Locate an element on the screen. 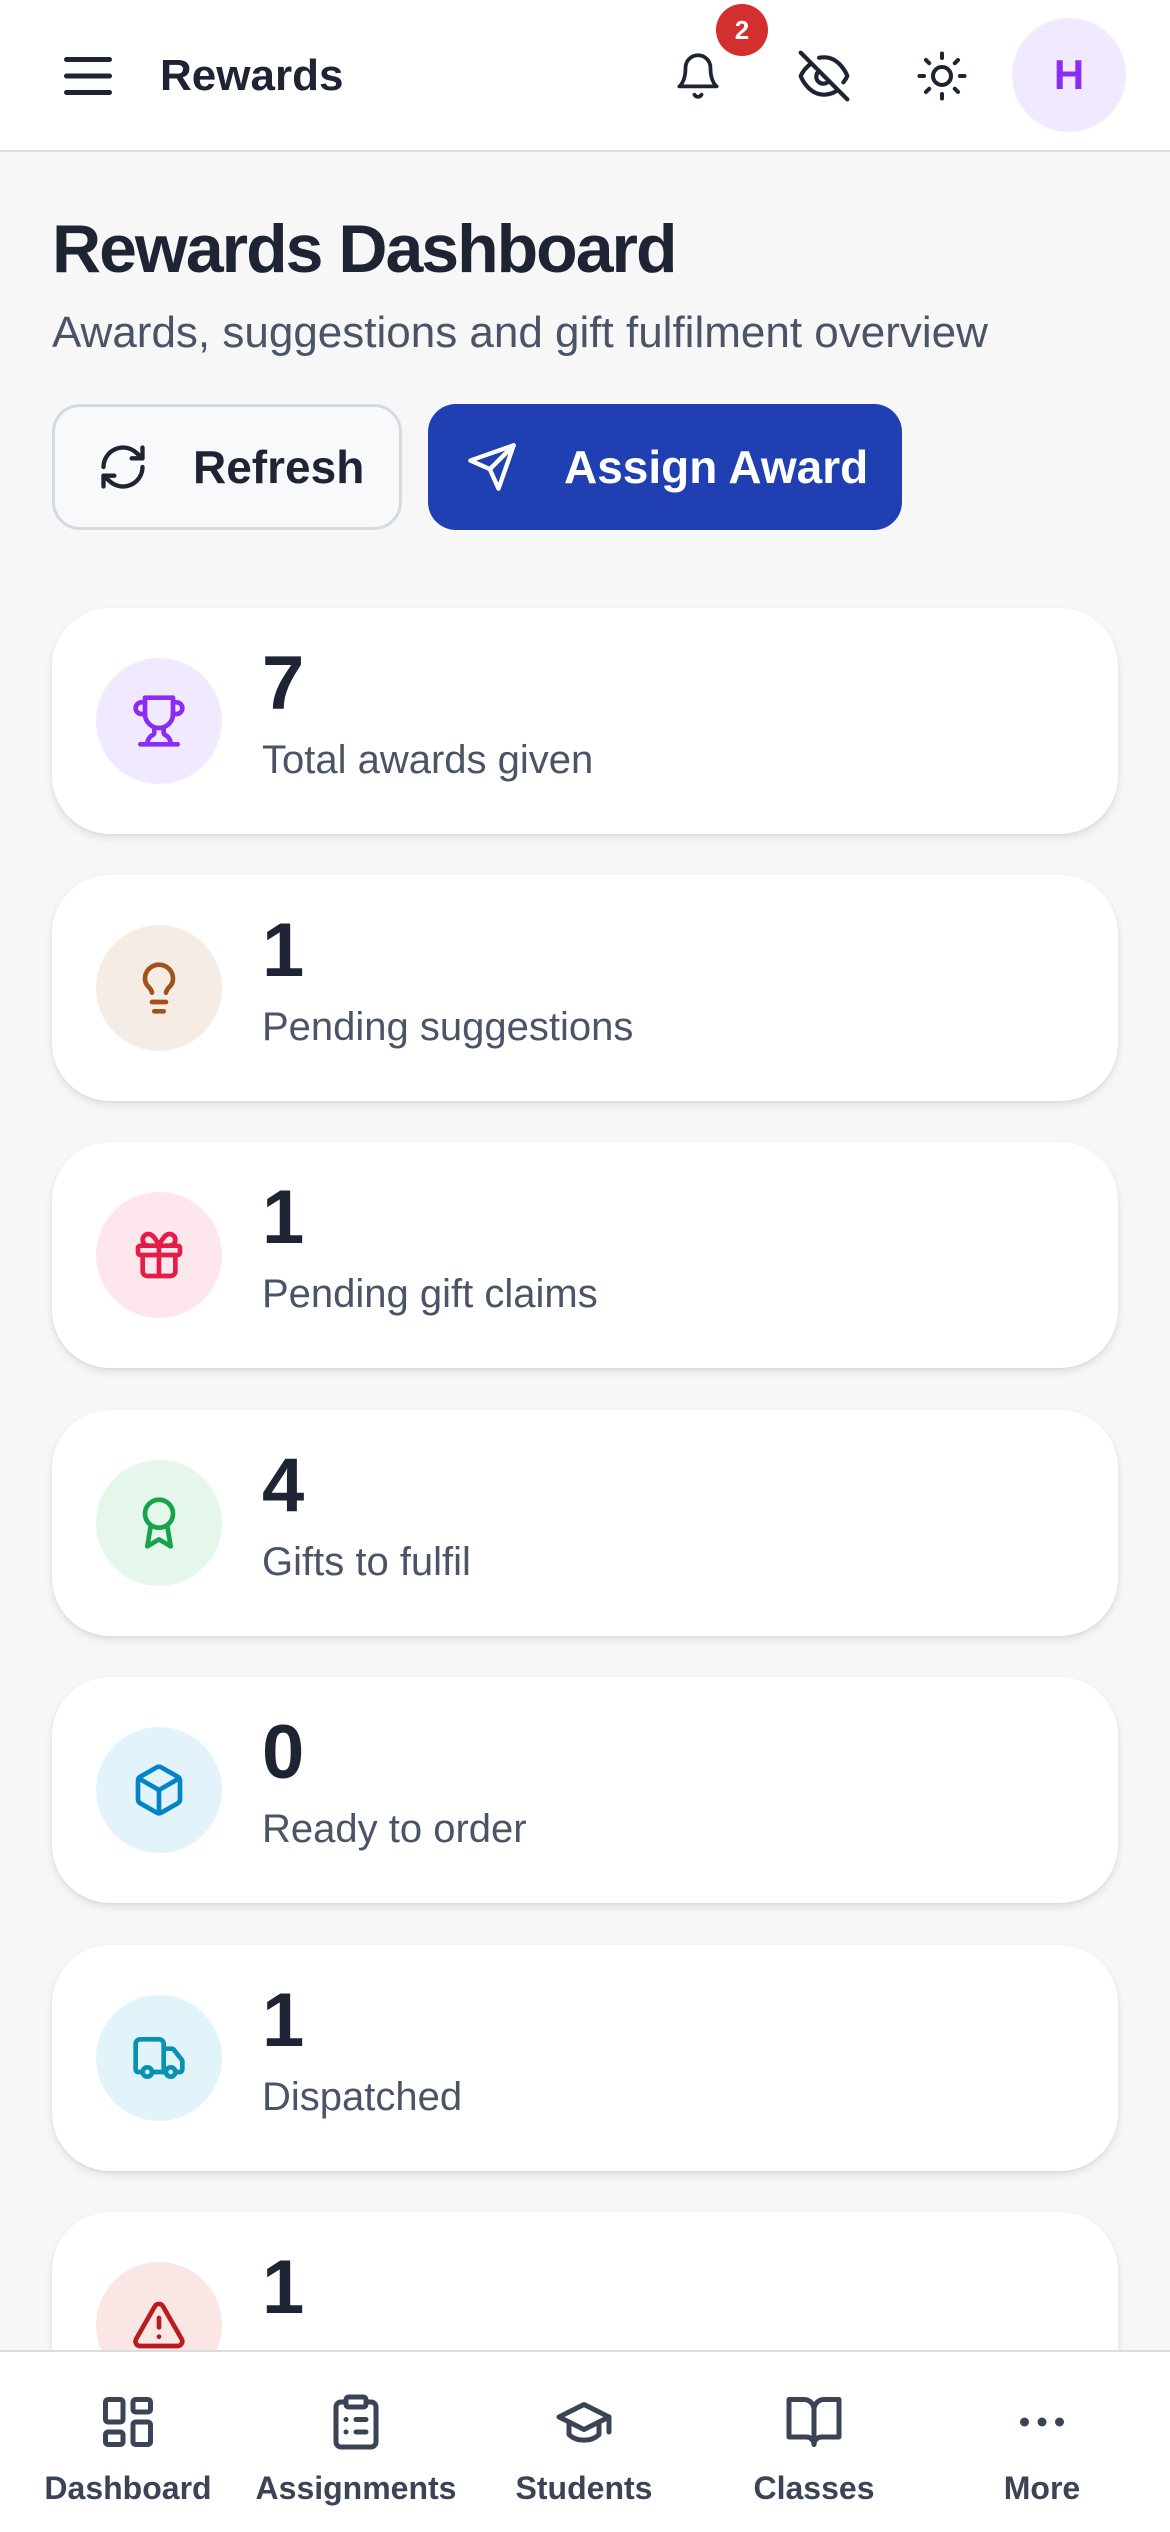 The image size is (1170, 2532). stat-card-ready-to-order: 0 Ready to order is located at coordinates (585, 1790).